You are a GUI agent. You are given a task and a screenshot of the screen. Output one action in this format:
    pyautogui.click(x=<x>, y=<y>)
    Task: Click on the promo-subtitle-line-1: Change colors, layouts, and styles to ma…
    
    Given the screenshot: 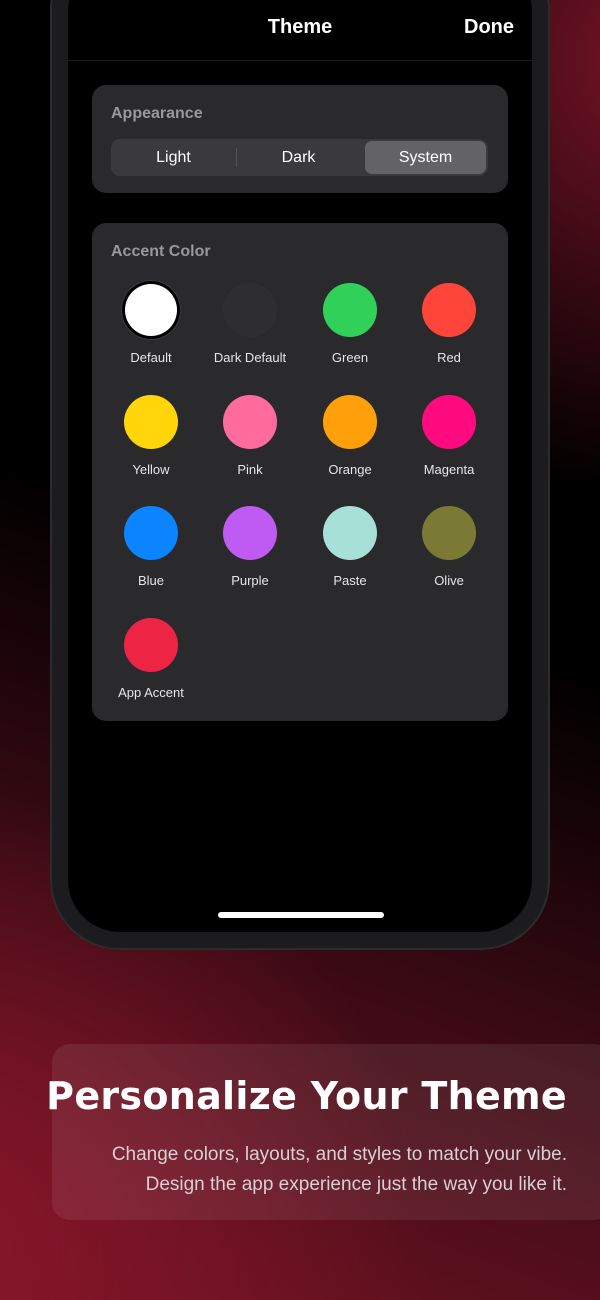 What is the action you would take?
    pyautogui.click(x=339, y=1154)
    